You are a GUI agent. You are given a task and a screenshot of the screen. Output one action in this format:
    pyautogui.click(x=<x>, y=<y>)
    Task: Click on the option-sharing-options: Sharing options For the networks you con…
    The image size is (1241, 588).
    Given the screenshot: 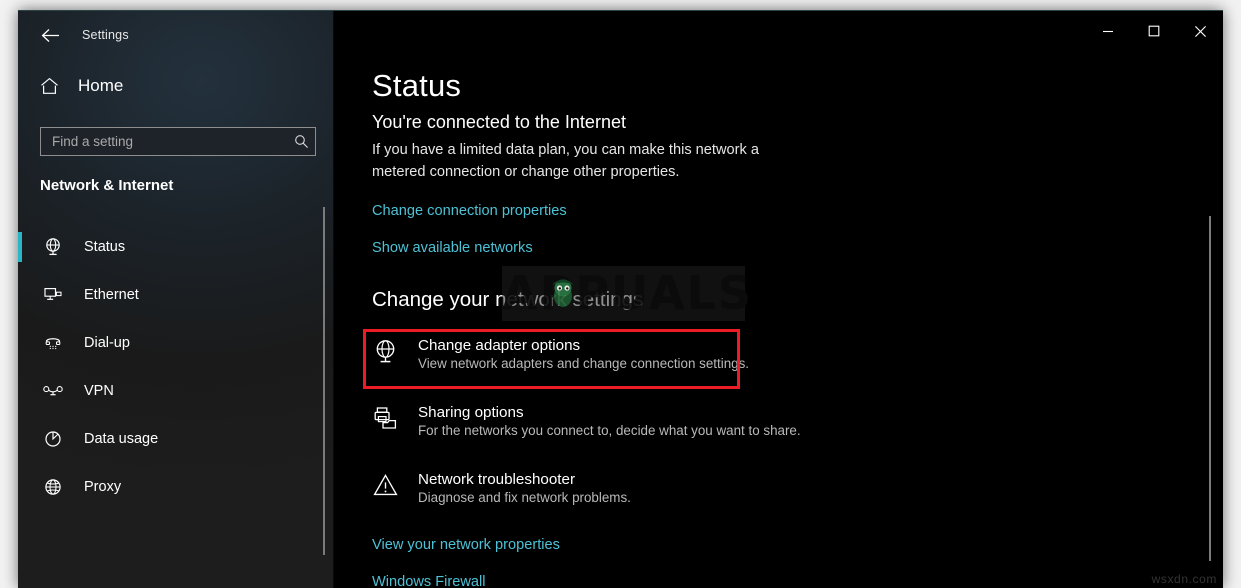 What is the action you would take?
    pyautogui.click(x=797, y=421)
    